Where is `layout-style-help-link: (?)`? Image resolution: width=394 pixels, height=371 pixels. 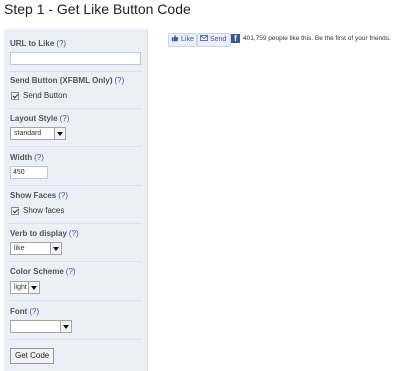
layout-style-help-link: (?) is located at coordinates (65, 118).